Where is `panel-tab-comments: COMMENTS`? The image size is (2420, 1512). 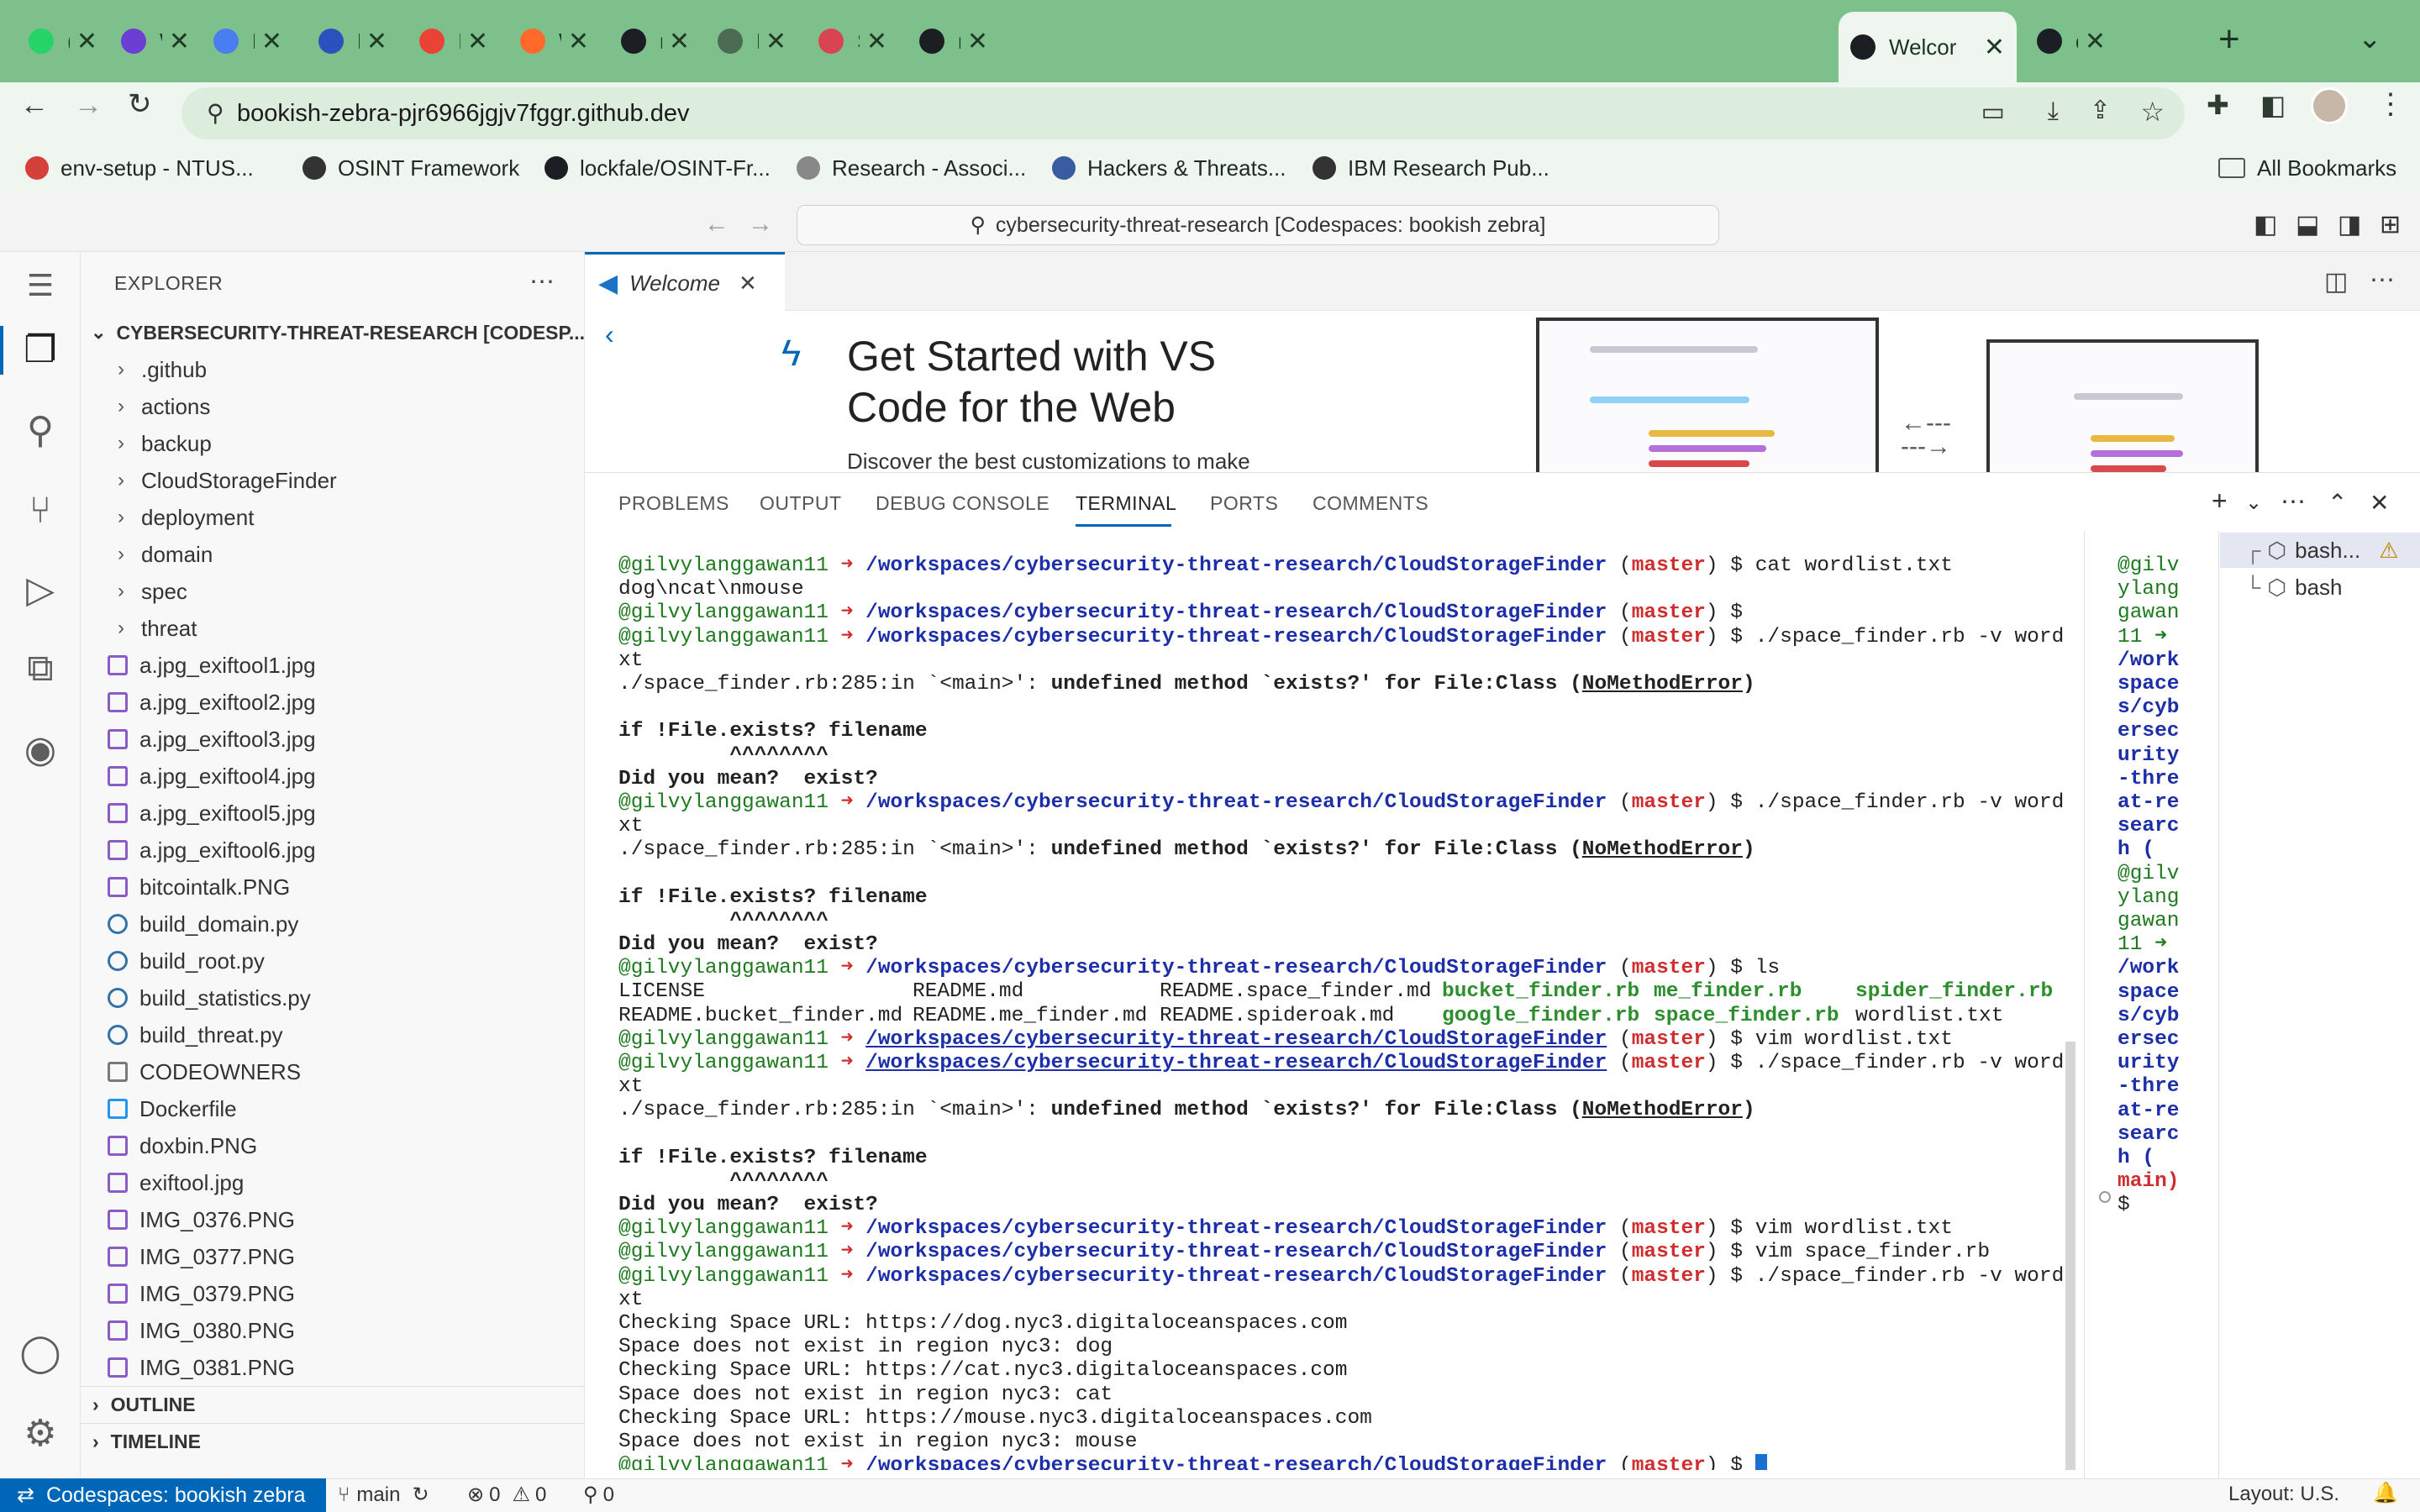
panel-tab-comments: COMMENTS is located at coordinates (1371, 503).